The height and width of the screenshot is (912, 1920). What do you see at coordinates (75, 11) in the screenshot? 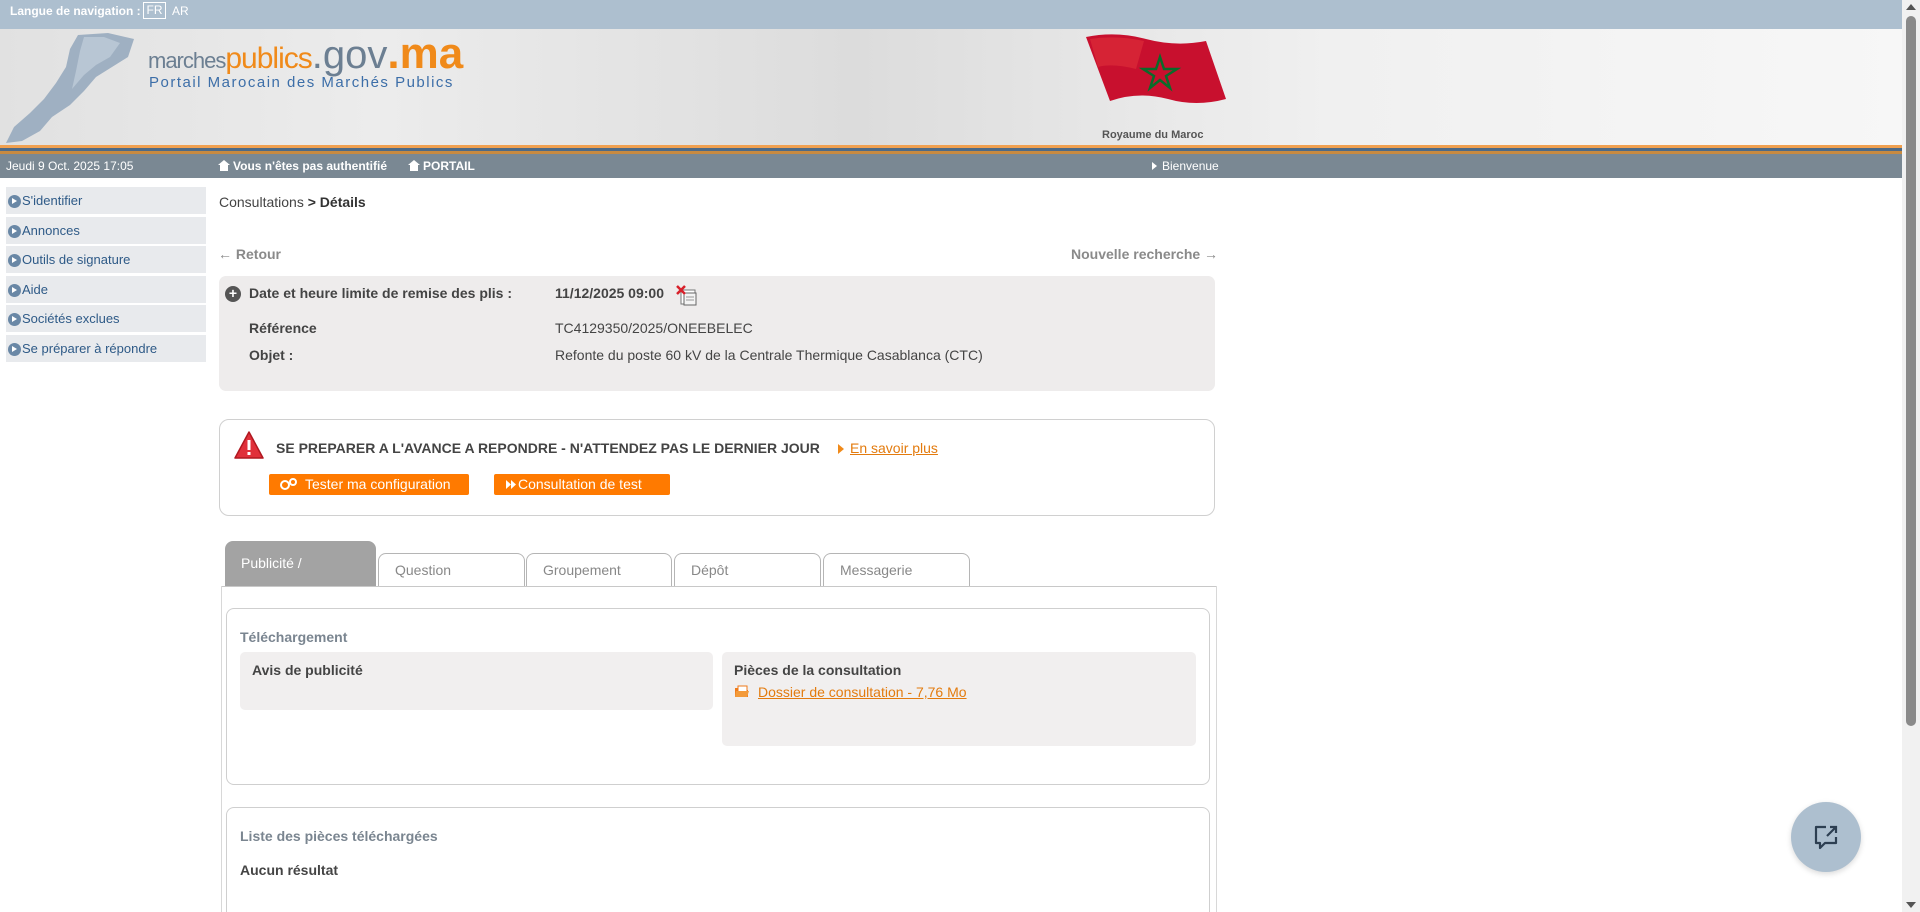
I see `language-label: Langue de navigation :` at bounding box center [75, 11].